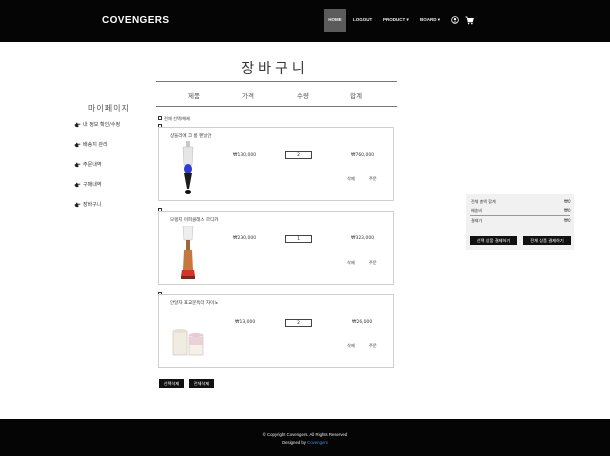 The height and width of the screenshot is (456, 610). I want to click on nav-board-dropdown: BOARD ▾, so click(430, 20).